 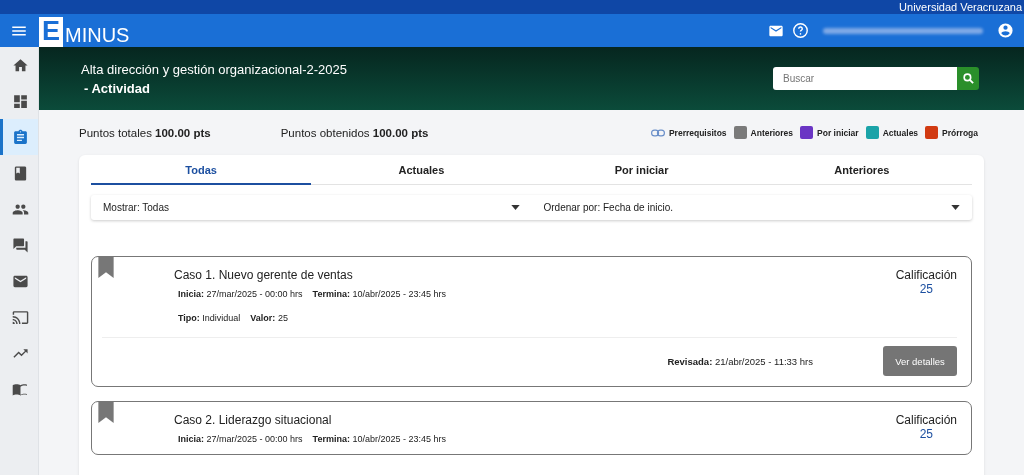 I want to click on tab: Anteriores, so click(x=861, y=170).